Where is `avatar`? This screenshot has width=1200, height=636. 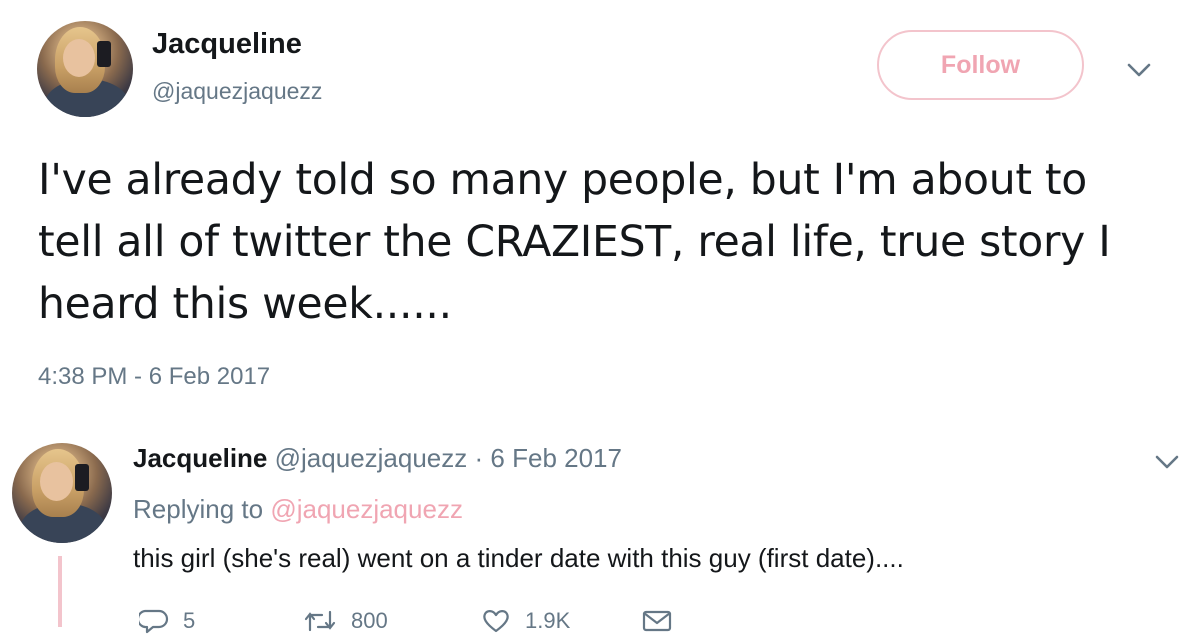
avatar is located at coordinates (85, 69).